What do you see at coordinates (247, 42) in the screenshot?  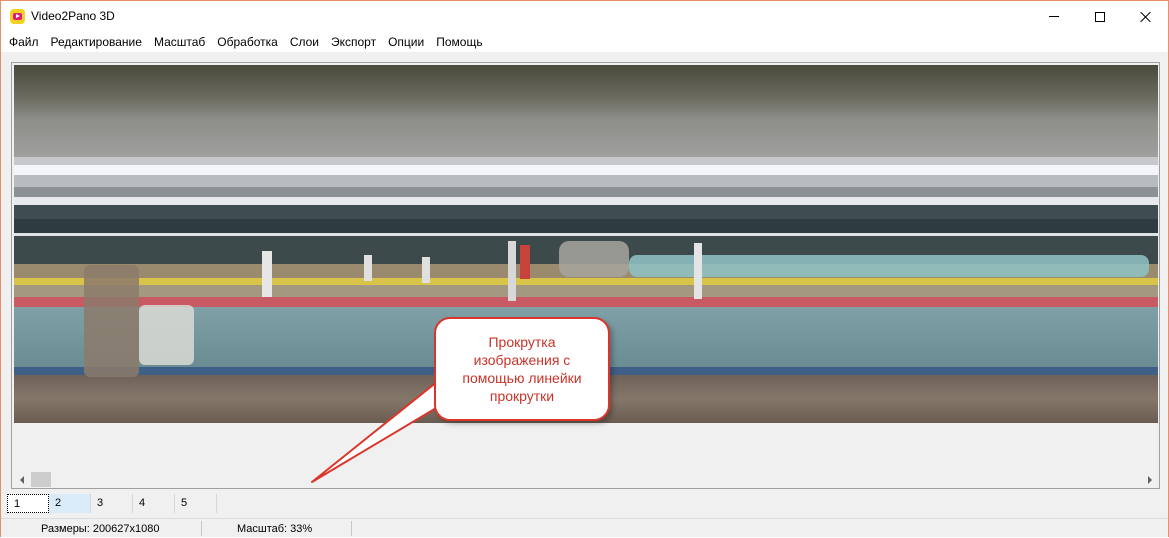 I see `menu-processing: Обработка` at bounding box center [247, 42].